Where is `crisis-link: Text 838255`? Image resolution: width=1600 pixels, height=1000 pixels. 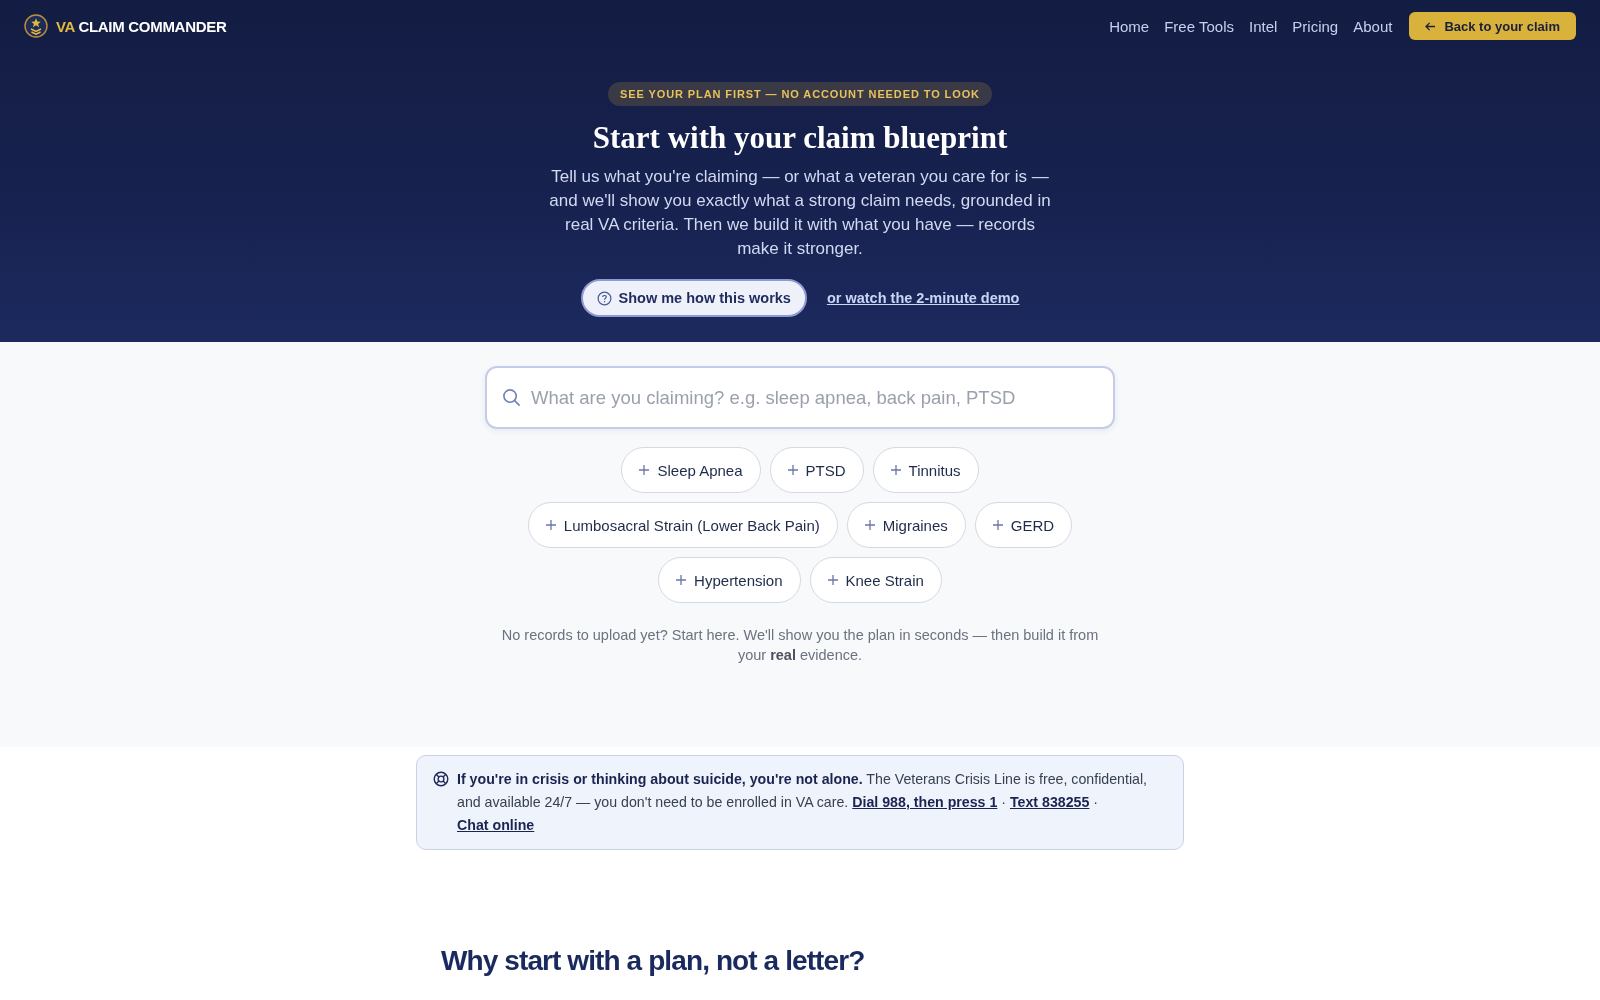 crisis-link: Text 838255 is located at coordinates (1049, 802).